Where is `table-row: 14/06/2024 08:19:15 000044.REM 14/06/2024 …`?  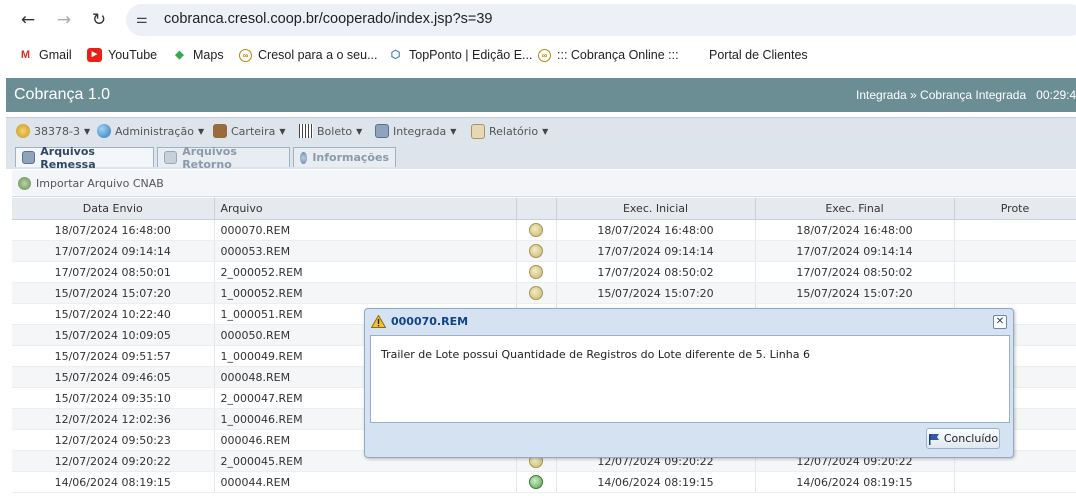 table-row: 14/06/2024 08:19:15 000044.REM 14/06/2024 … is located at coordinates (544, 482).